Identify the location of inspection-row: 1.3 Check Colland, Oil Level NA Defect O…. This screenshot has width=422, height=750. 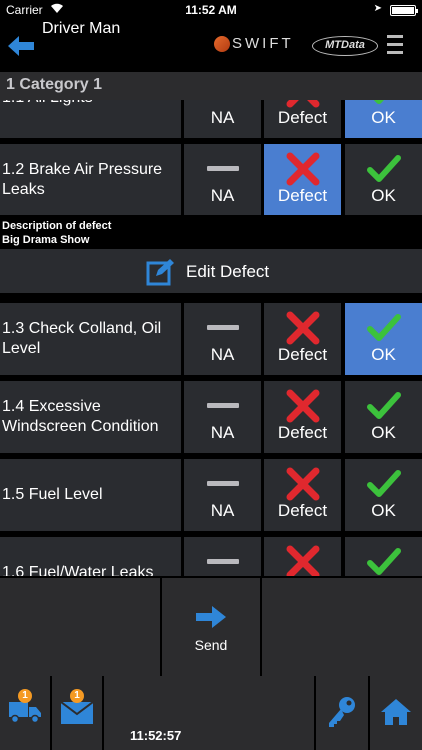
(211, 339).